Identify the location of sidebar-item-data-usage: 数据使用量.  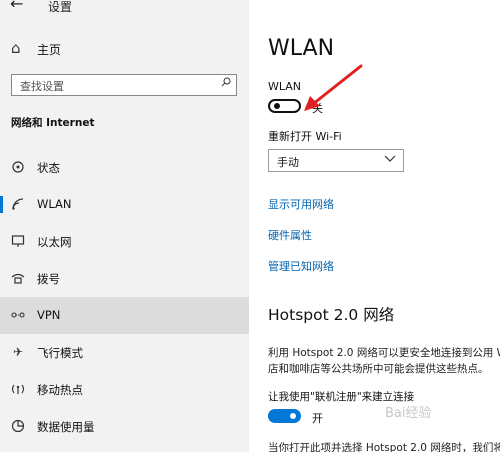
(124, 426).